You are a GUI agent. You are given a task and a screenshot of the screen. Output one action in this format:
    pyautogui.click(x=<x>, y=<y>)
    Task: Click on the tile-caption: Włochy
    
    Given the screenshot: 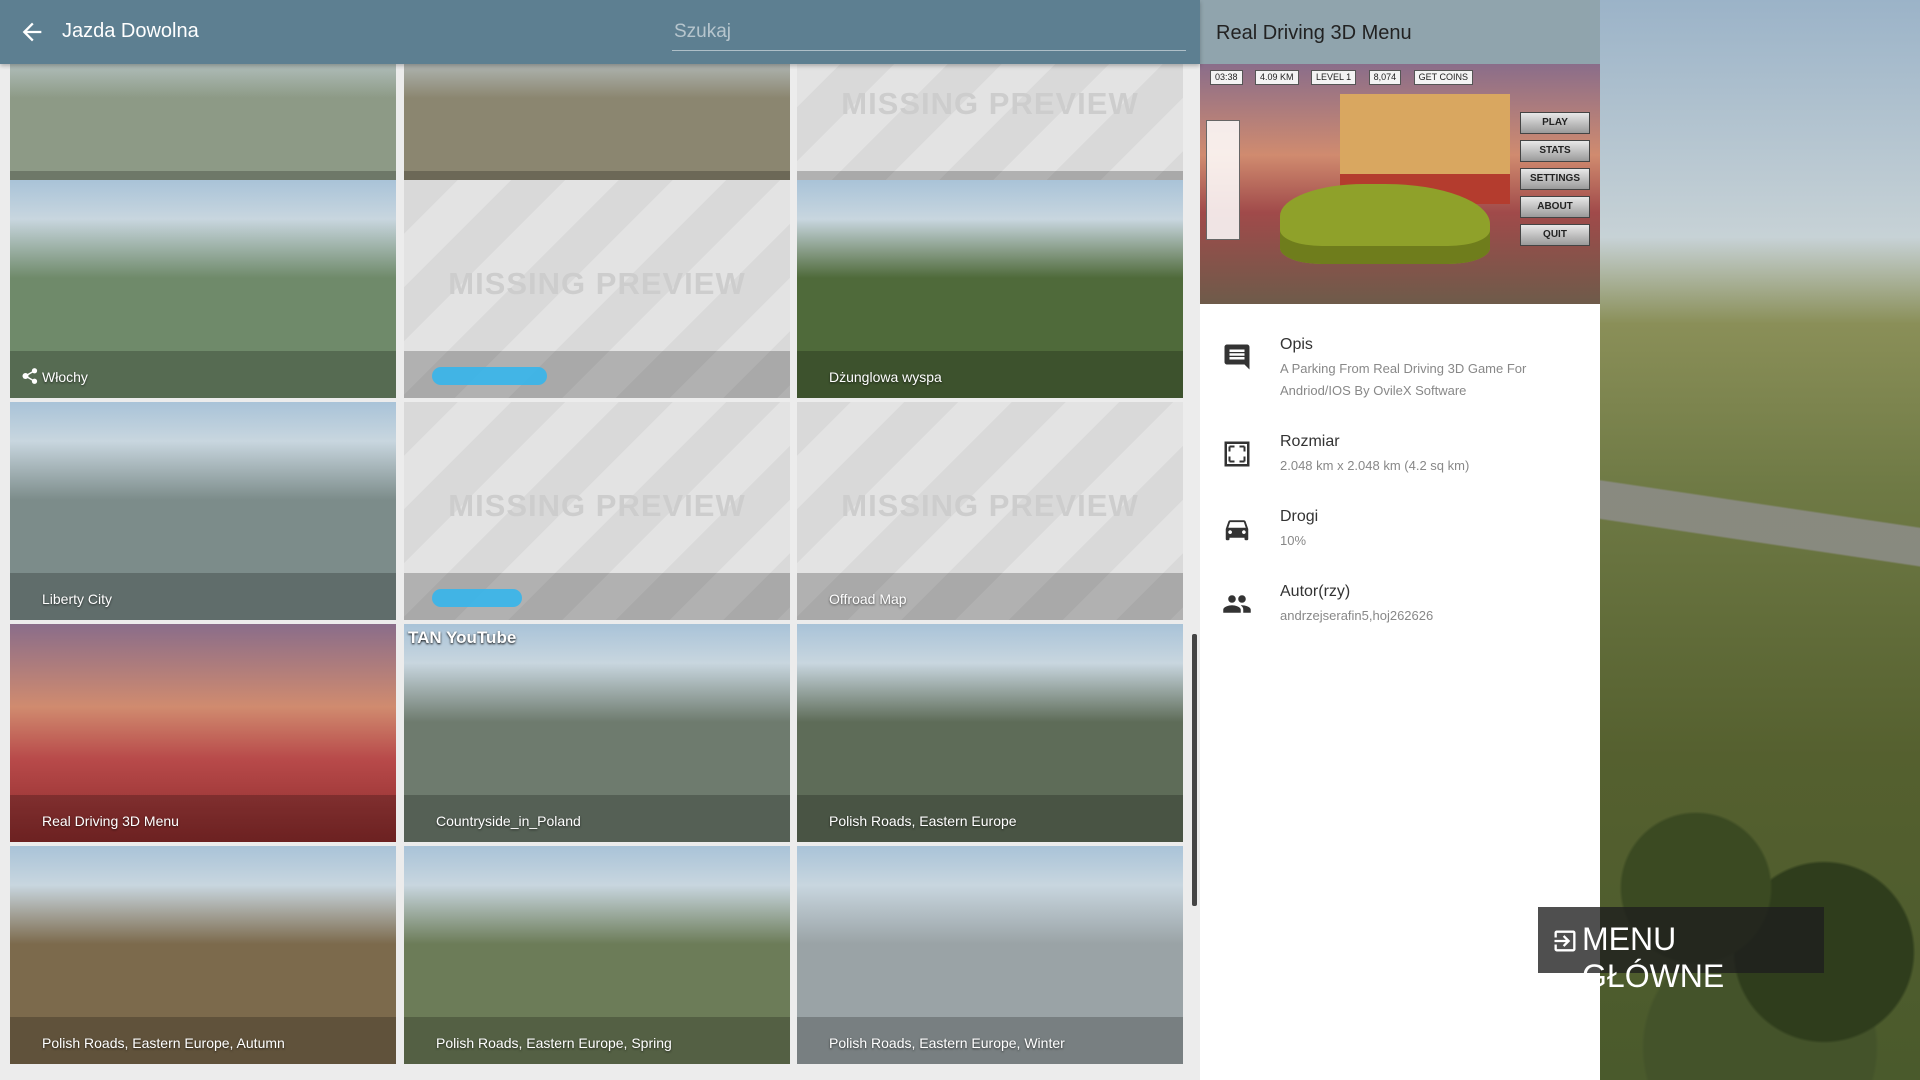 What is the action you would take?
    pyautogui.click(x=65, y=377)
    